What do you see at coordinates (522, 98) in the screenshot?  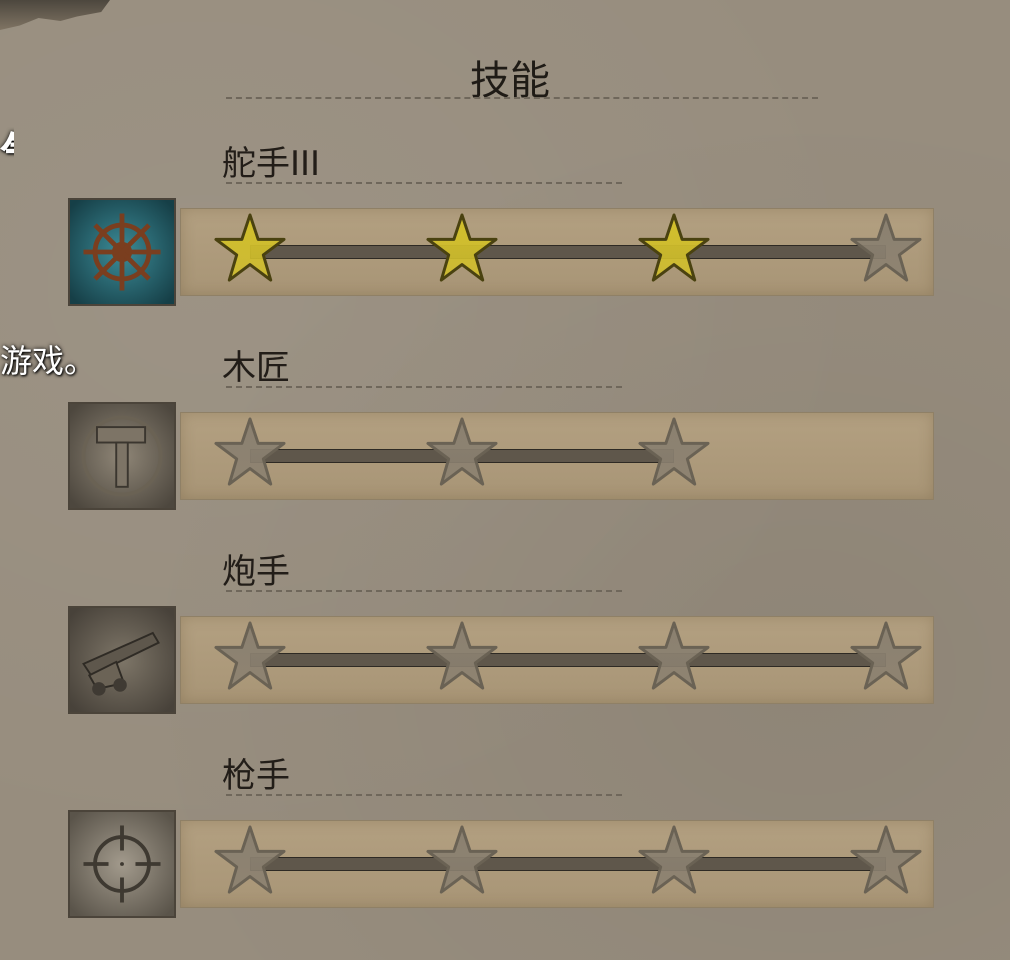 I see `title-divider` at bounding box center [522, 98].